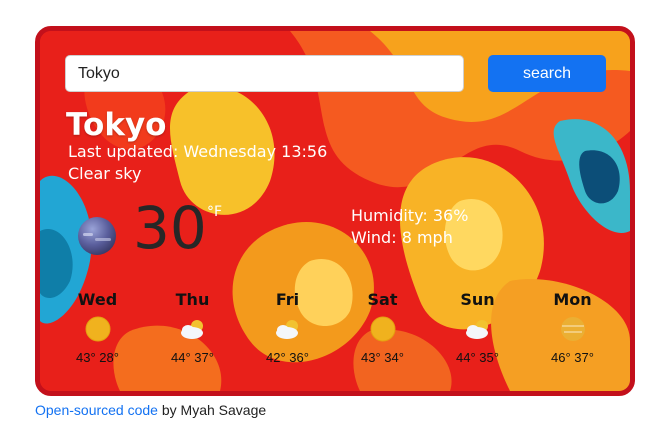  What do you see at coordinates (212, 410) in the screenshot?
I see `author-credit: by Myah Savage` at bounding box center [212, 410].